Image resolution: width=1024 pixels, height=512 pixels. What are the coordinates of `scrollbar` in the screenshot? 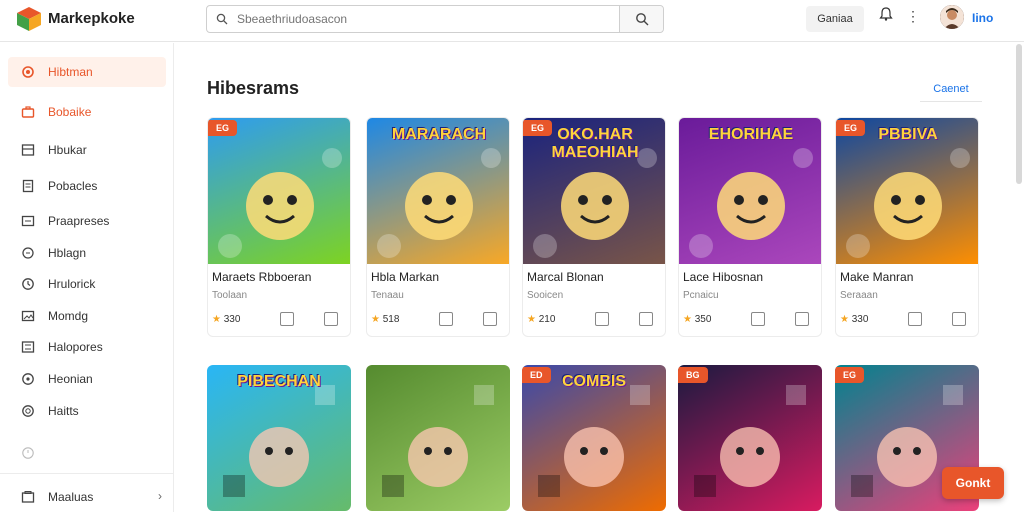 It's located at (1019, 114).